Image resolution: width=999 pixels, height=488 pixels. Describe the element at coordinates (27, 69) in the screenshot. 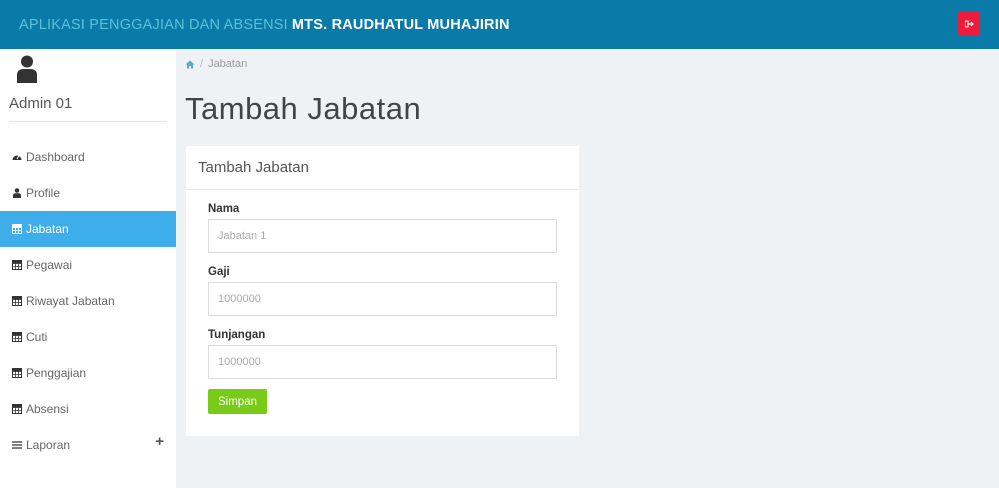

I see `user-avatar-icon` at that location.